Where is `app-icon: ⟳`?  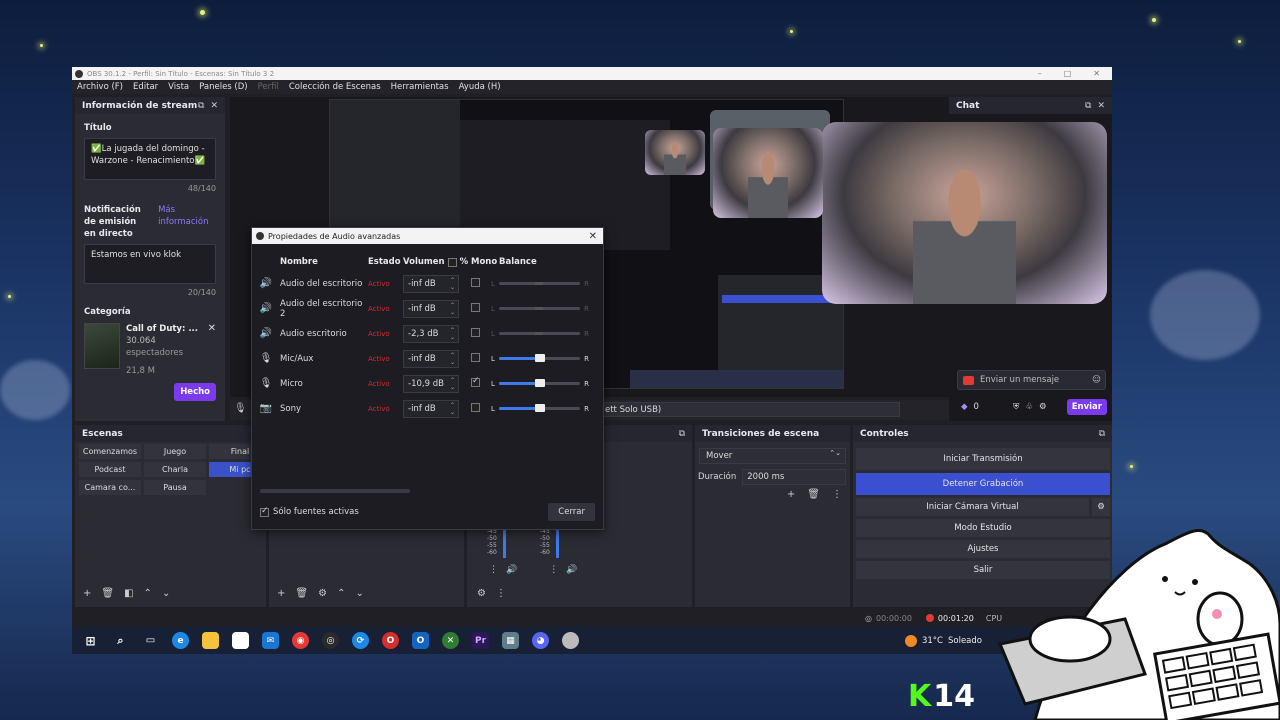 app-icon: ⟳ is located at coordinates (360, 640).